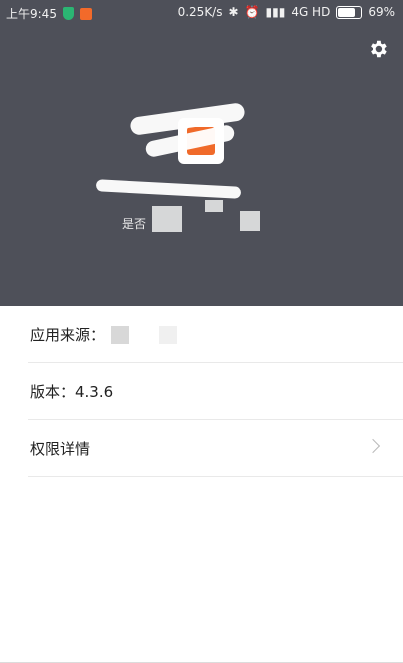 The height and width of the screenshot is (663, 403). I want to click on chevron-right-icon, so click(373, 446).